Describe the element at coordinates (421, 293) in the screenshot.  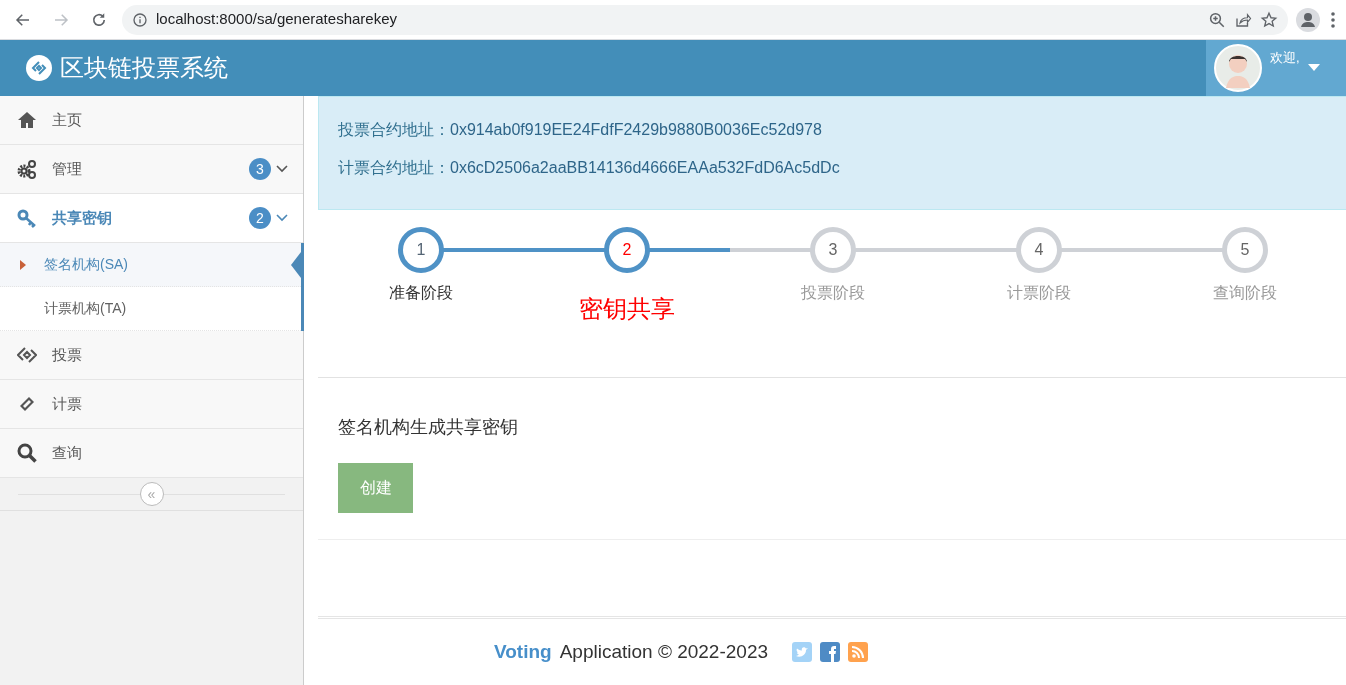
I see `step-label: 准备阶段` at that location.